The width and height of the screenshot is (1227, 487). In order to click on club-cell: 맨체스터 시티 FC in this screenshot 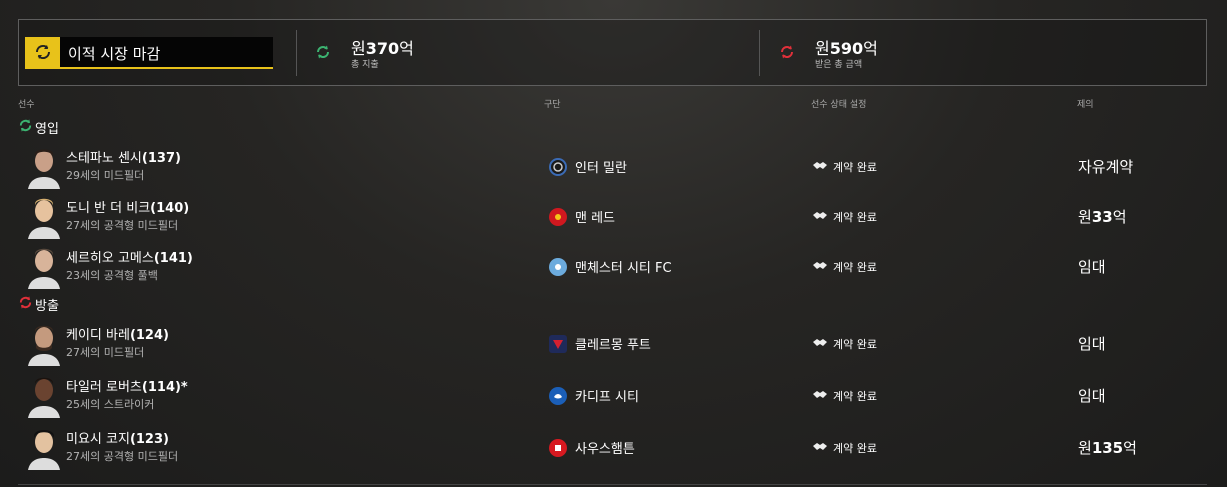, I will do `click(610, 266)`.